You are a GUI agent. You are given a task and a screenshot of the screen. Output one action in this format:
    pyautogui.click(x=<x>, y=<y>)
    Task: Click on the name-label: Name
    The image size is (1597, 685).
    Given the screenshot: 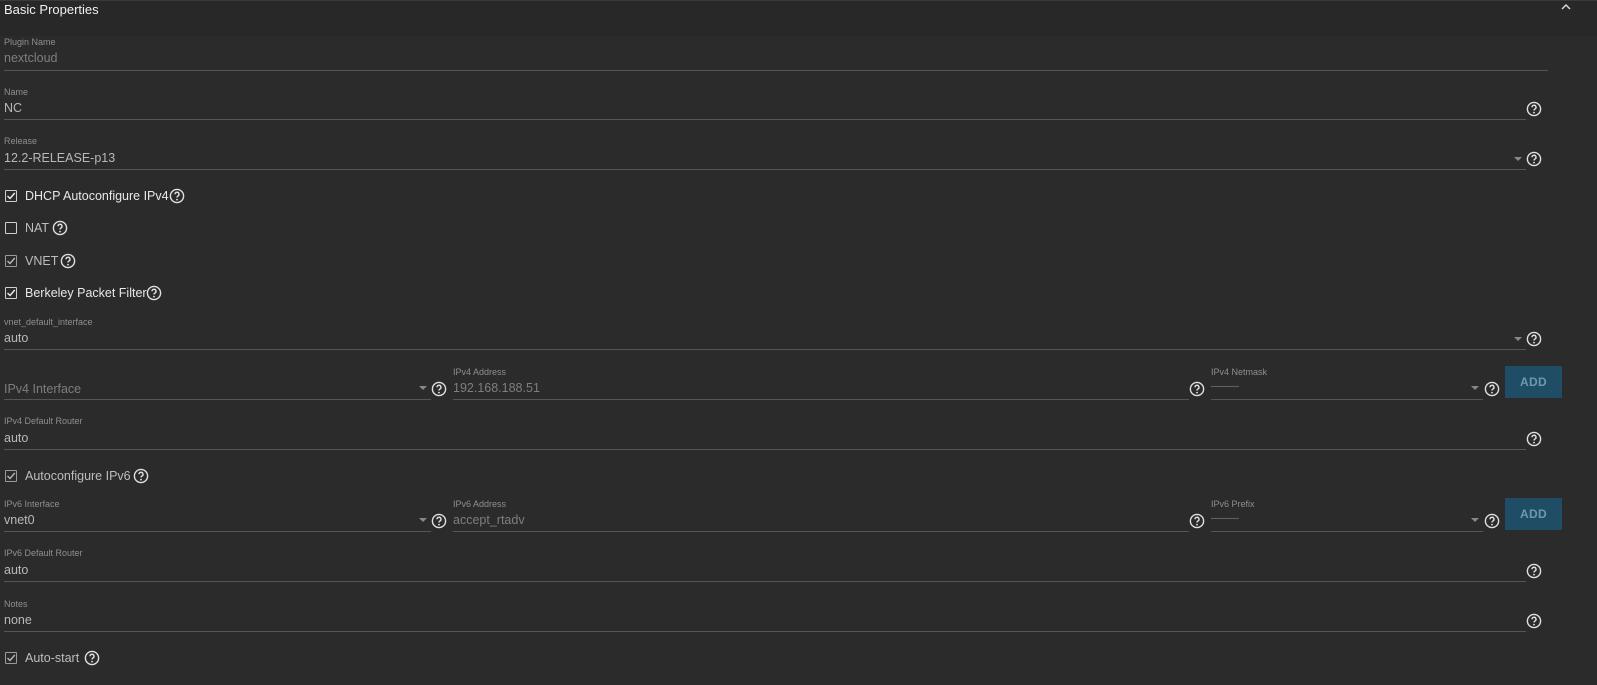 What is the action you would take?
    pyautogui.click(x=16, y=92)
    